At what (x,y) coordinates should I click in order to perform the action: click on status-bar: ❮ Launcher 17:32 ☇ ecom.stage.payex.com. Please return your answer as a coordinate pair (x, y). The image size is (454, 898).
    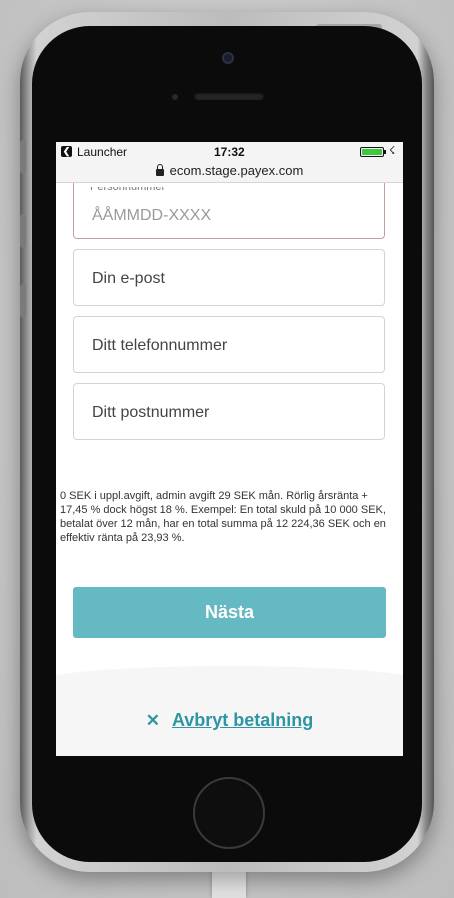
    Looking at the image, I should click on (229, 162).